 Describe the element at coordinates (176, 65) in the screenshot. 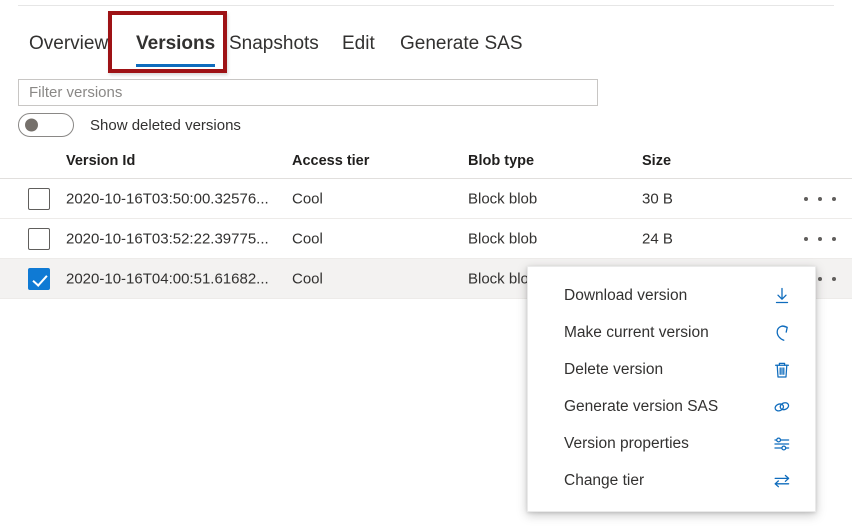

I see `tab-active-underline` at that location.